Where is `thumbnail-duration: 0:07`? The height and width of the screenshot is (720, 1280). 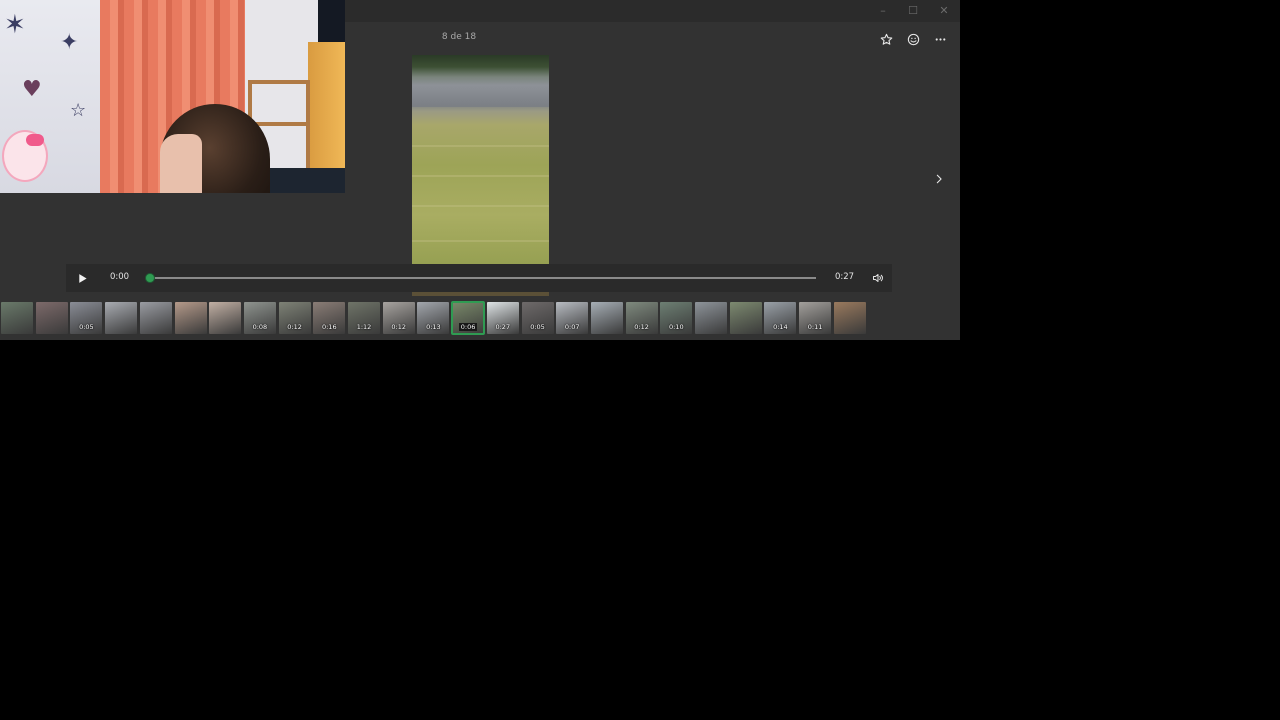
thumbnail-duration: 0:07 is located at coordinates (572, 327).